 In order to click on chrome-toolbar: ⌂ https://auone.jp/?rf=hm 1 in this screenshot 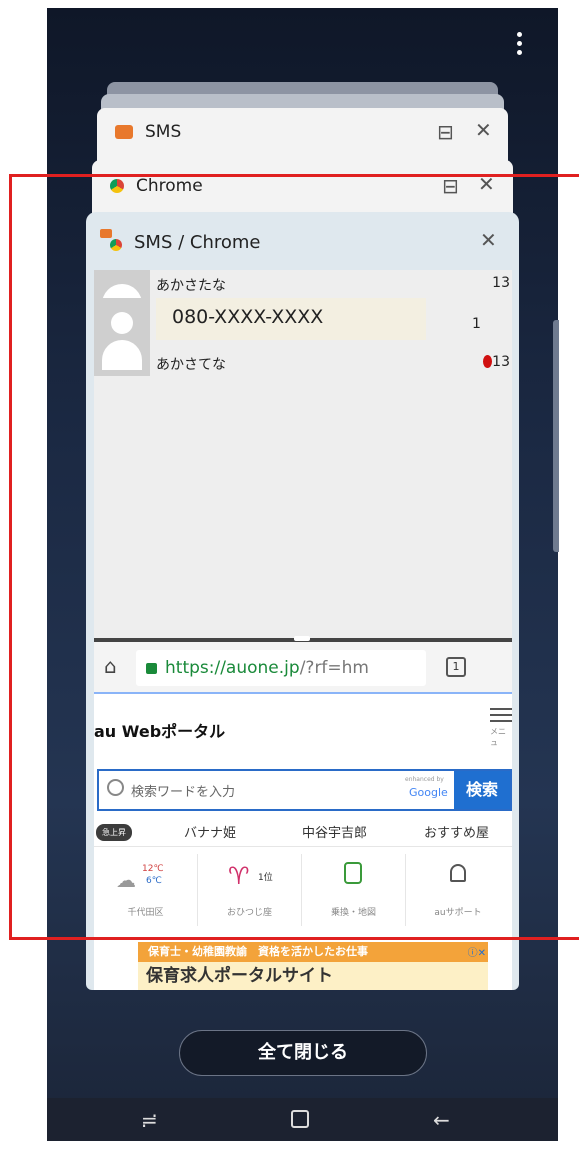, I will do `click(303, 668)`.